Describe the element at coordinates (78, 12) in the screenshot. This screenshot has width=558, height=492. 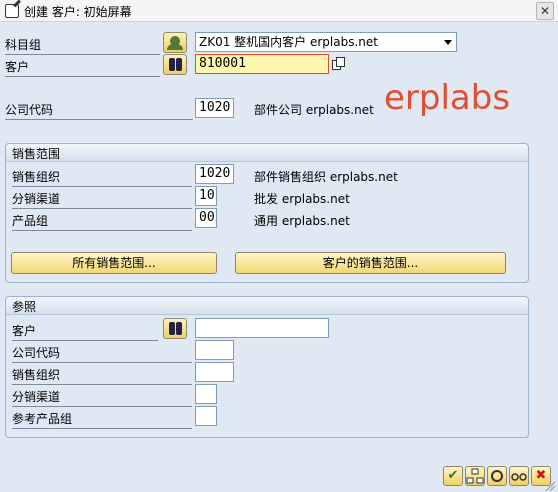
I see `window-title: 创建 客户: 初始屏幕` at that location.